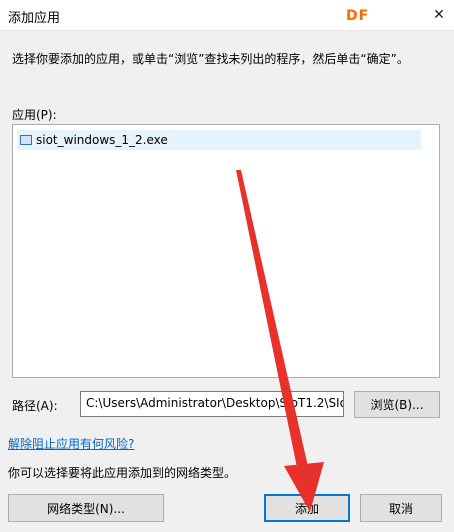 The image size is (454, 532). Describe the element at coordinates (35, 406) in the screenshot. I see `path-label: 路径(A):` at that location.